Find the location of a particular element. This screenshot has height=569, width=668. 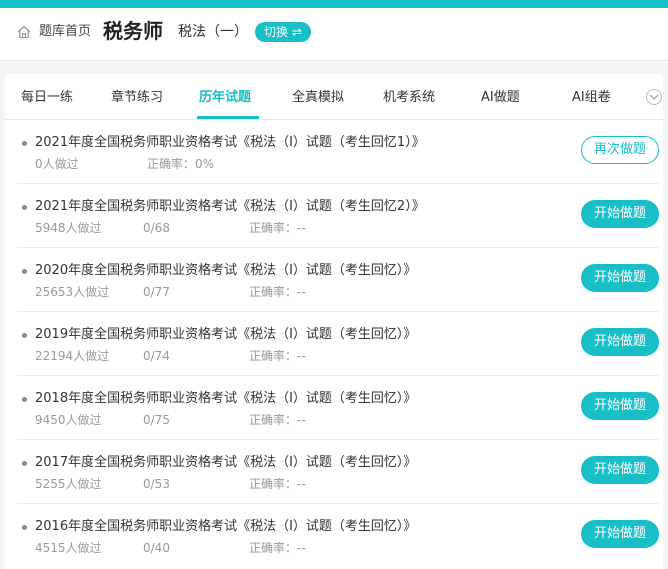

tab-computer-exam: 机考系统 is located at coordinates (409, 98).